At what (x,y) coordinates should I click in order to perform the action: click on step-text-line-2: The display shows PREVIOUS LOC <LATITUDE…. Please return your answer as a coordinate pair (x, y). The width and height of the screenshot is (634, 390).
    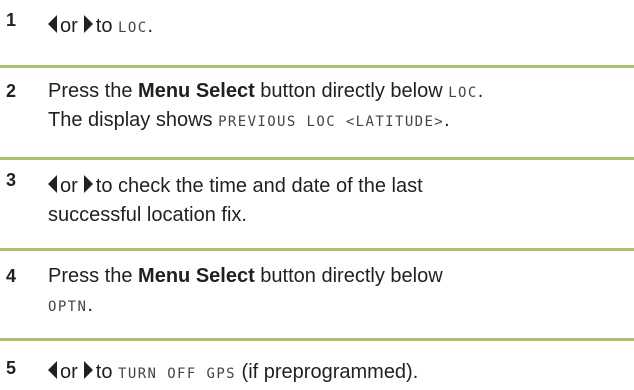
    Looking at the image, I should click on (249, 121).